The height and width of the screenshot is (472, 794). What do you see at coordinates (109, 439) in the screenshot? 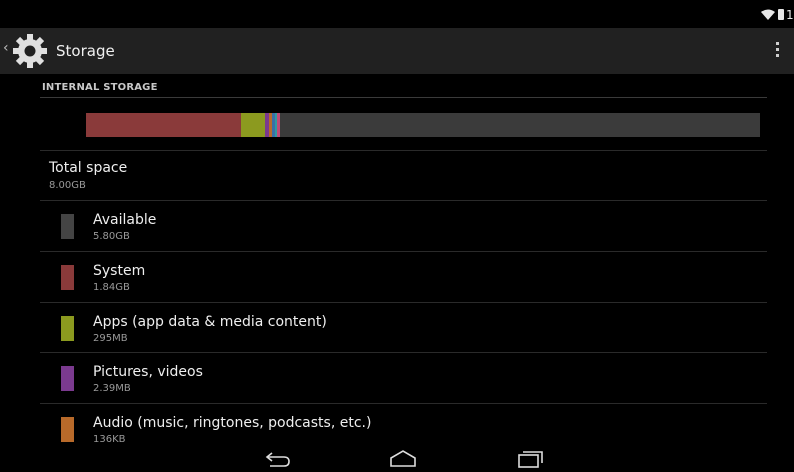
I see `item-value: 136KB` at bounding box center [109, 439].